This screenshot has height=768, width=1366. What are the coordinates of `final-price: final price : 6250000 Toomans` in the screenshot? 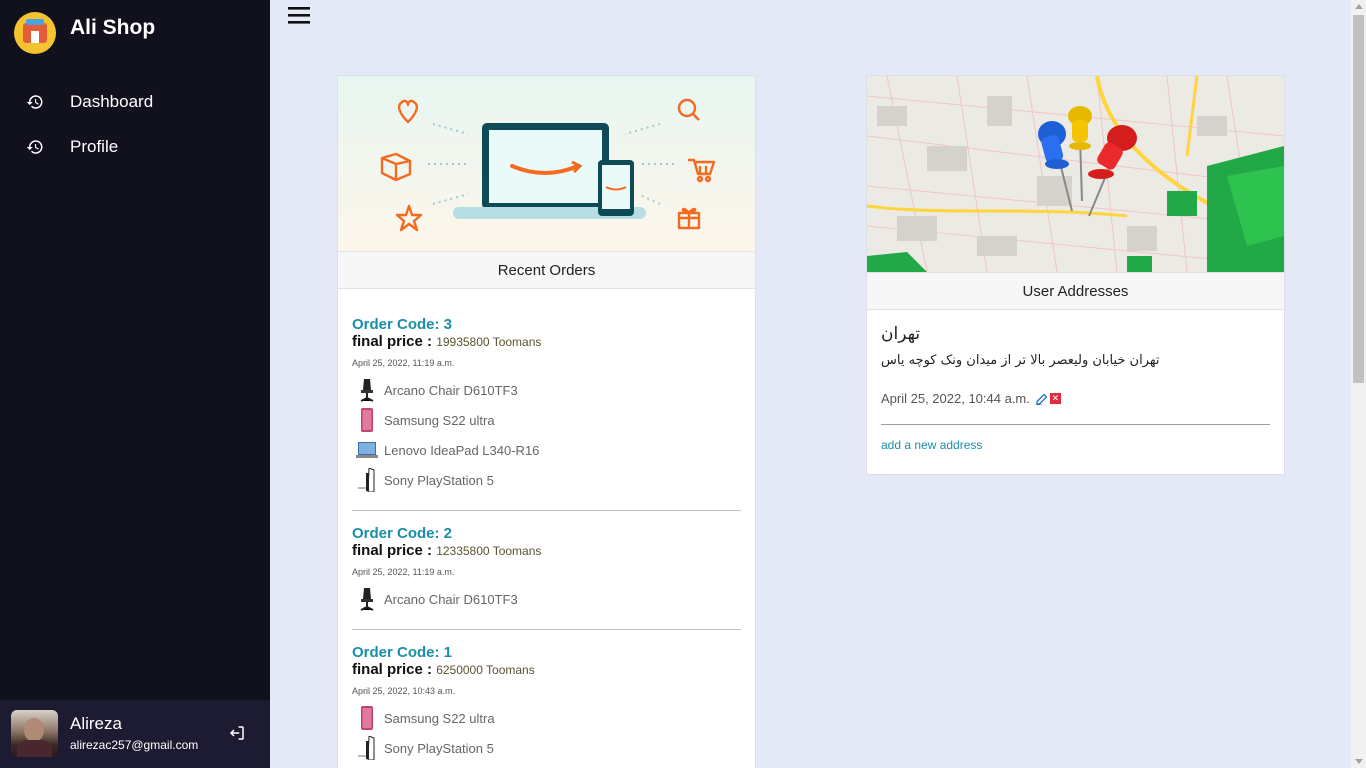 It's located at (443, 669).